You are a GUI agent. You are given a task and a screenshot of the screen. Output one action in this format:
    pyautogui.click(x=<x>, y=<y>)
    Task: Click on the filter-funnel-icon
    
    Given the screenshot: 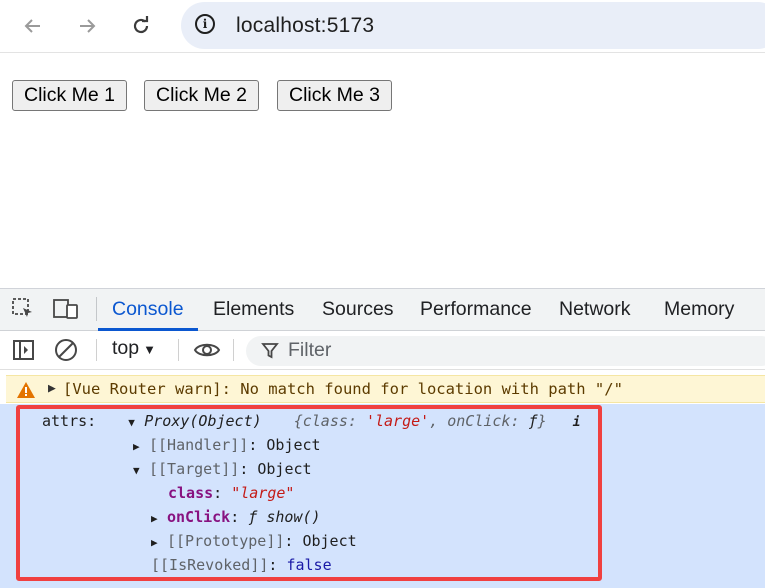 What is the action you would take?
    pyautogui.click(x=270, y=351)
    